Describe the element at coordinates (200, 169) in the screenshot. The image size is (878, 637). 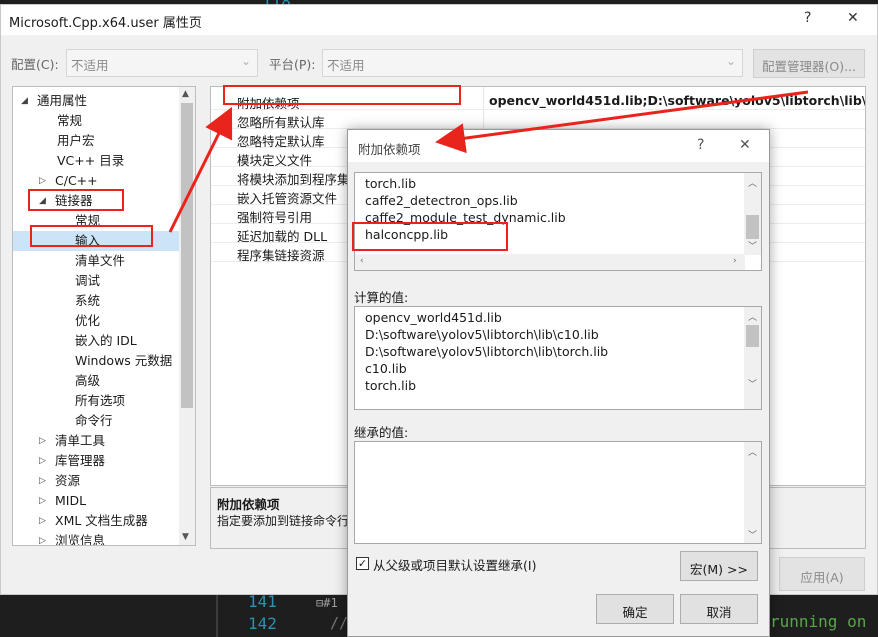
I see `annotation-arrow-input-to-deps` at that location.